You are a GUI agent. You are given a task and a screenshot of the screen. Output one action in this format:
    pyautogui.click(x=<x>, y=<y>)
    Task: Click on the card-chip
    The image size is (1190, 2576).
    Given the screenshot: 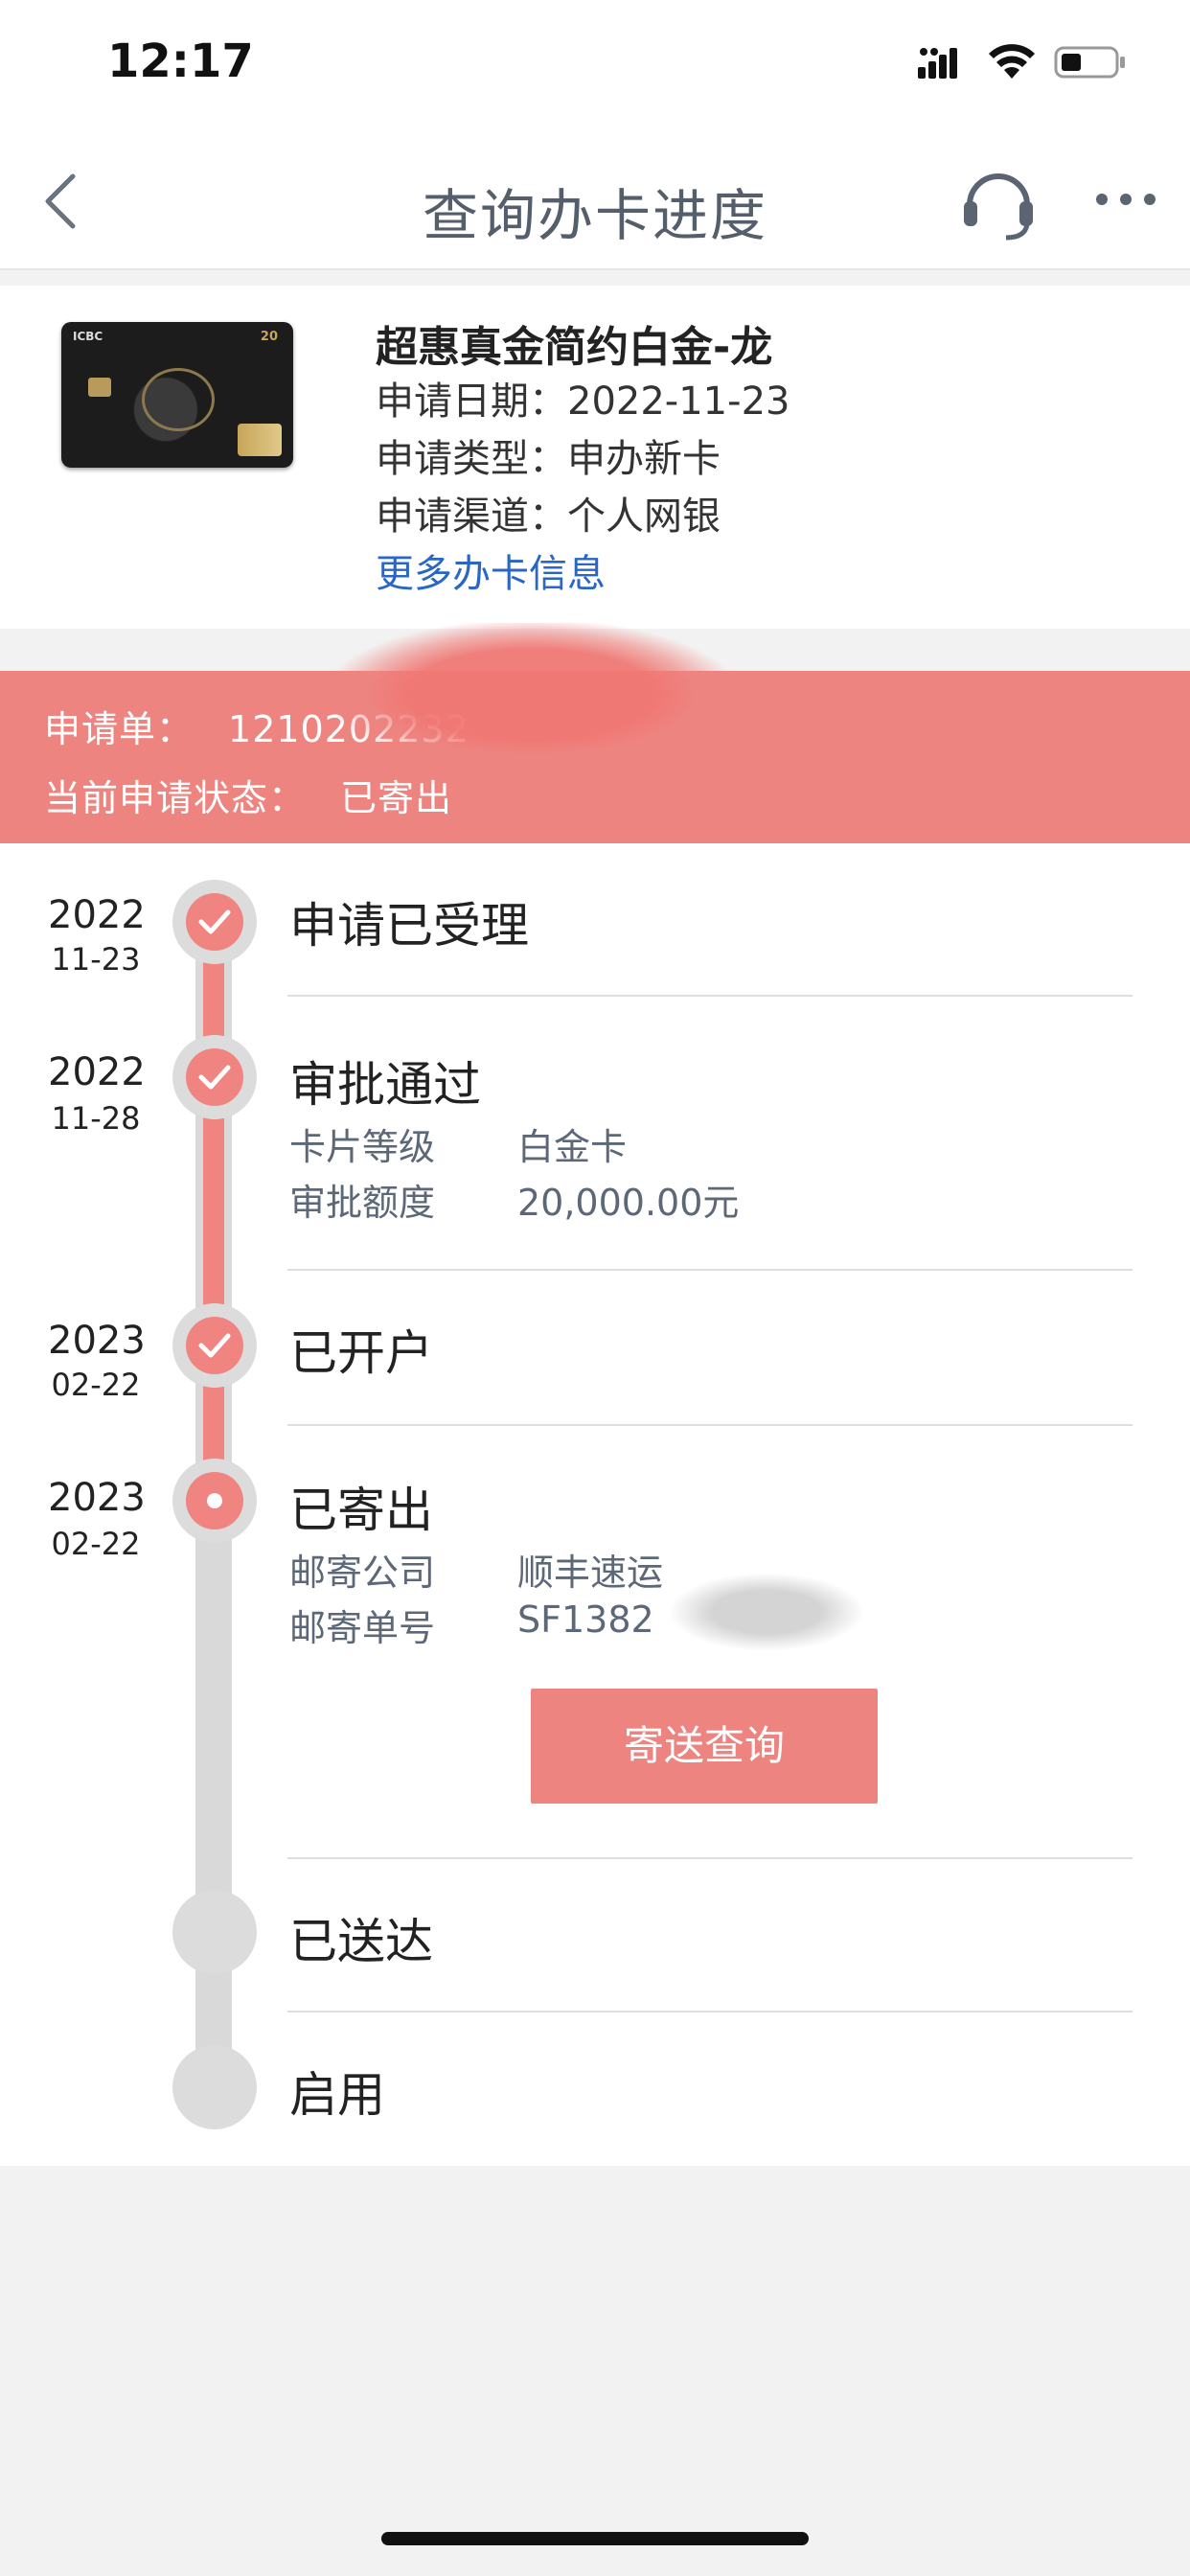 What is the action you would take?
    pyautogui.click(x=99, y=387)
    